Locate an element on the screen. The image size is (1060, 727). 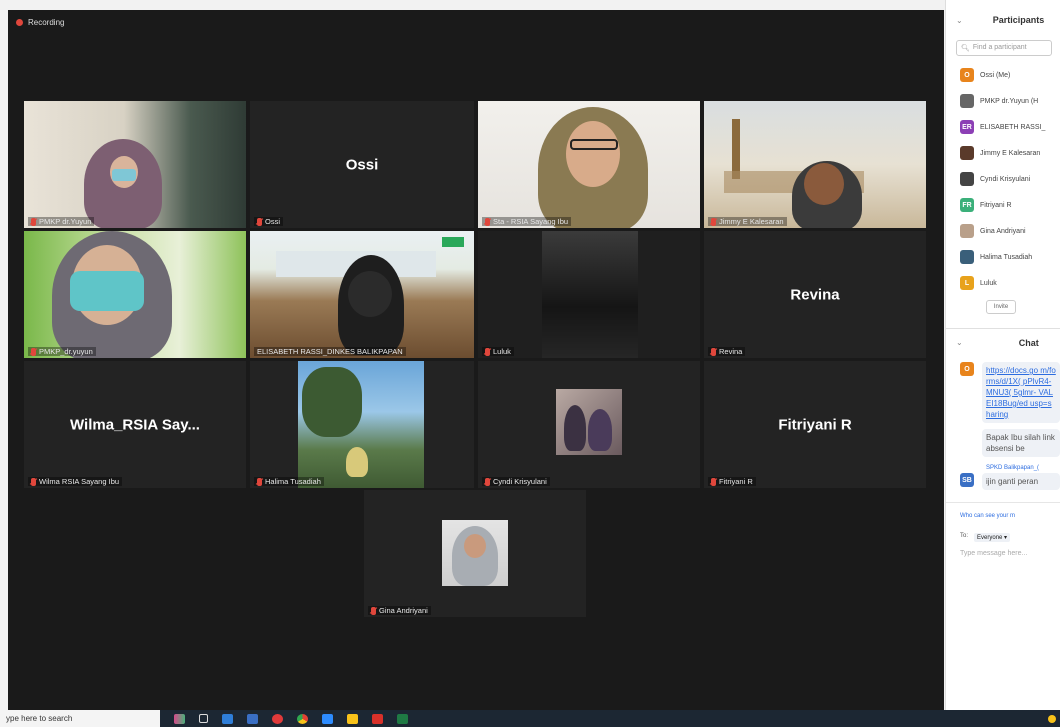
participant-name-label: Wilma RSIA Sayang Ibu is located at coordinates (75, 481).